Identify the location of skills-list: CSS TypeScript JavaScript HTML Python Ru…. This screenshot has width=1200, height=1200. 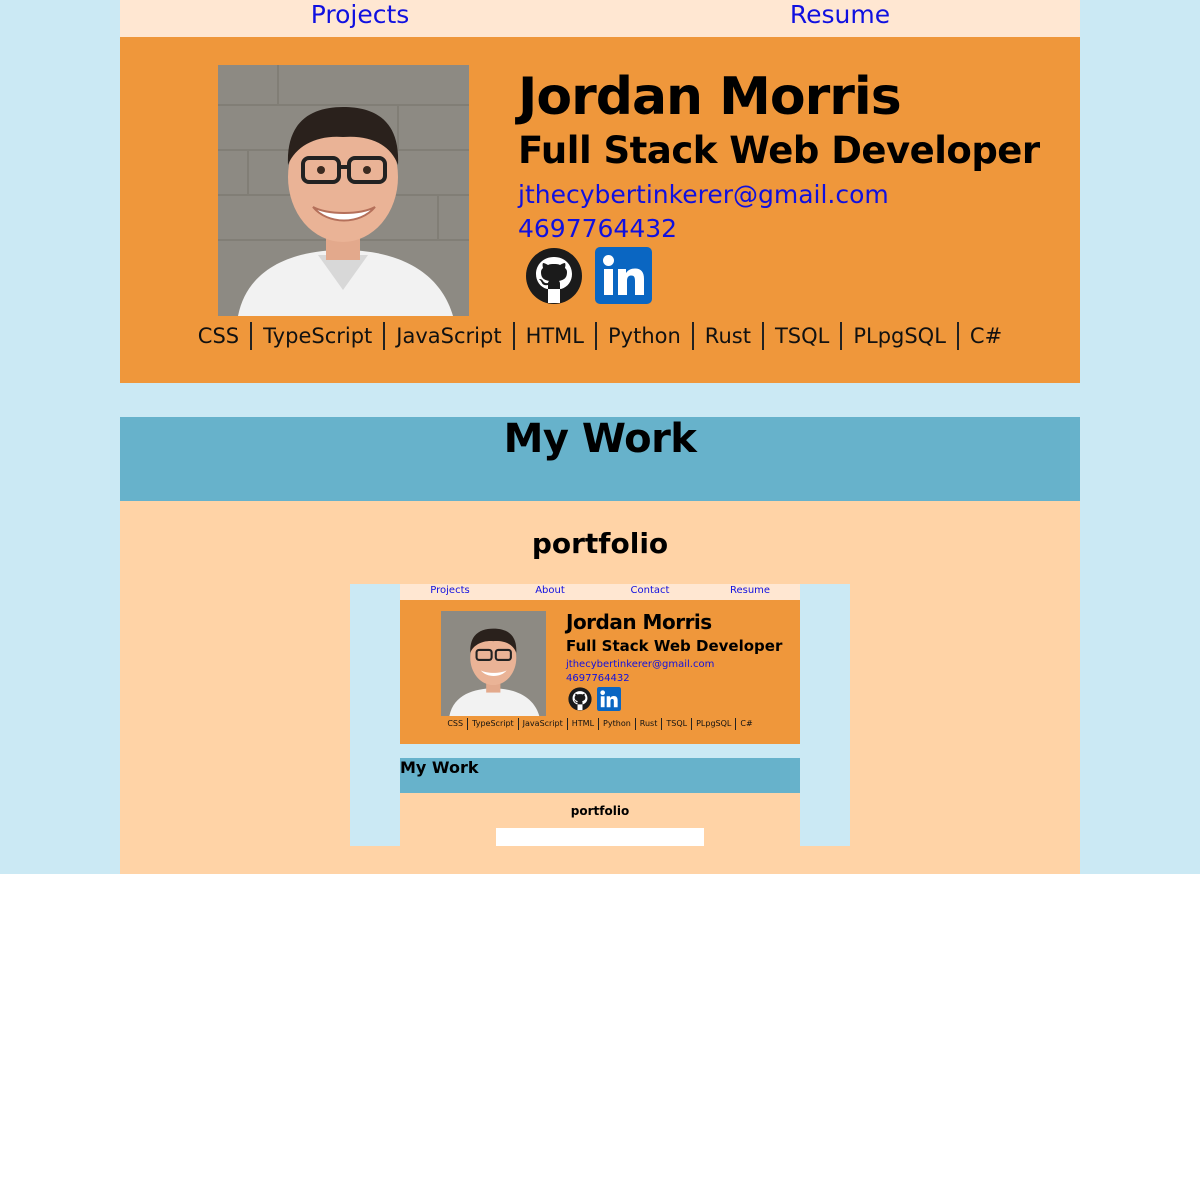
(600, 336).